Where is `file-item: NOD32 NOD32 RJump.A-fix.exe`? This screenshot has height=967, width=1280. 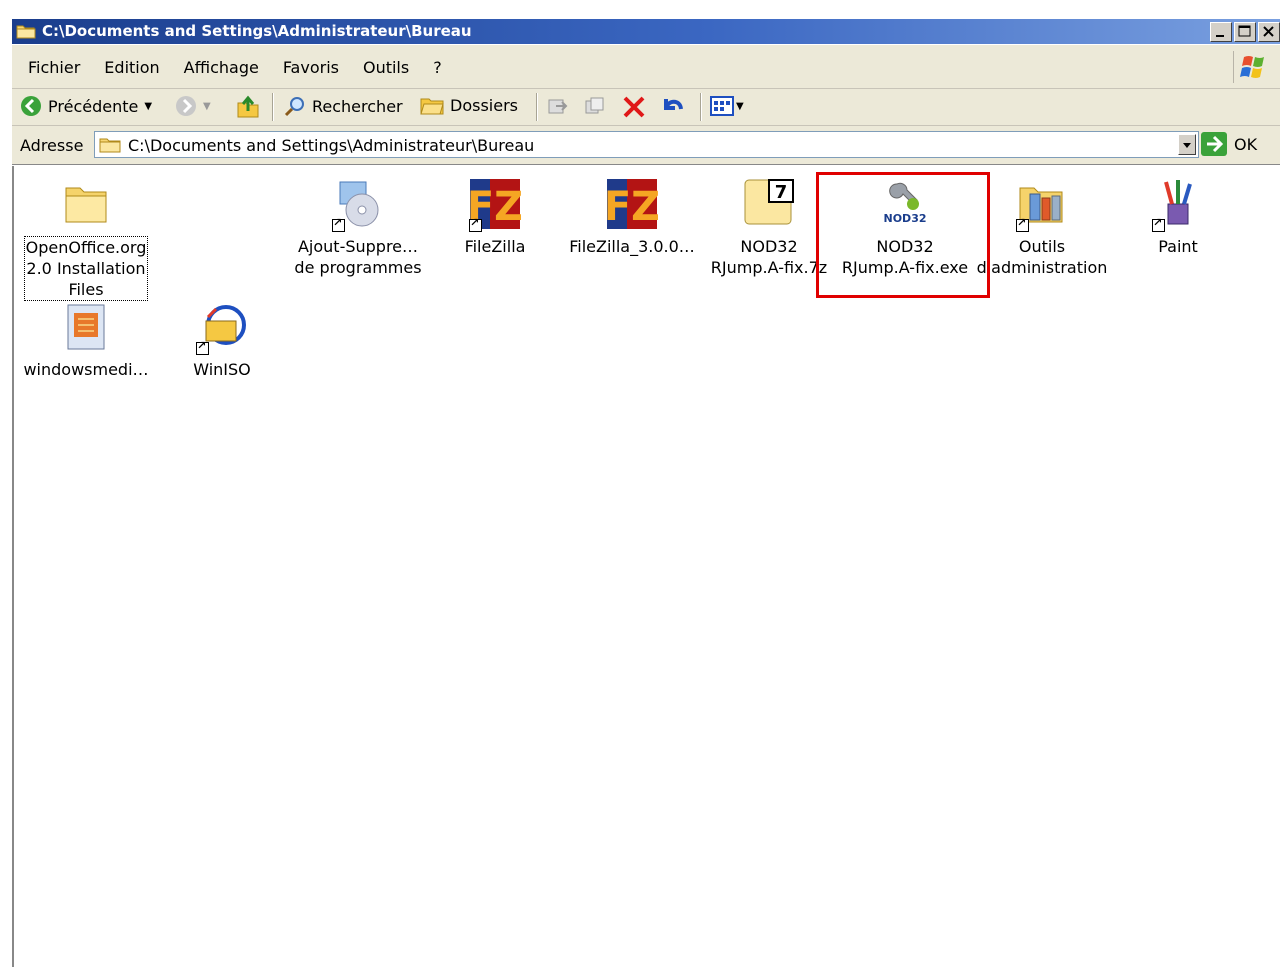 file-item: NOD32 NOD32 RJump.A-fix.exe is located at coordinates (905, 228).